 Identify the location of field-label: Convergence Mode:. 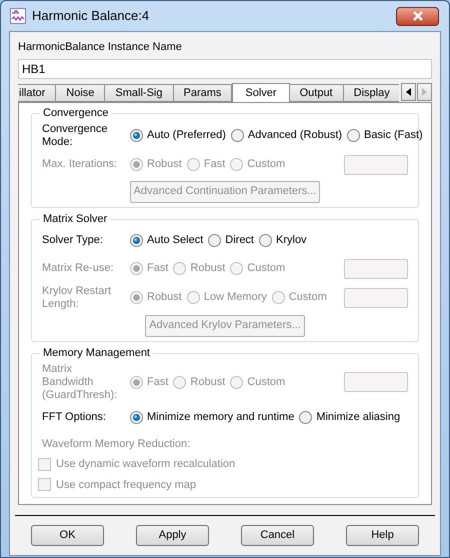
(75, 135).